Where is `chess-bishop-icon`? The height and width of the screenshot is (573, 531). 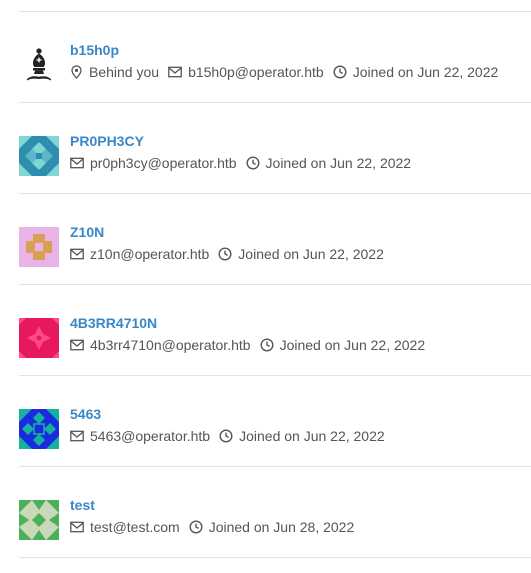 chess-bishop-icon is located at coordinates (39, 65).